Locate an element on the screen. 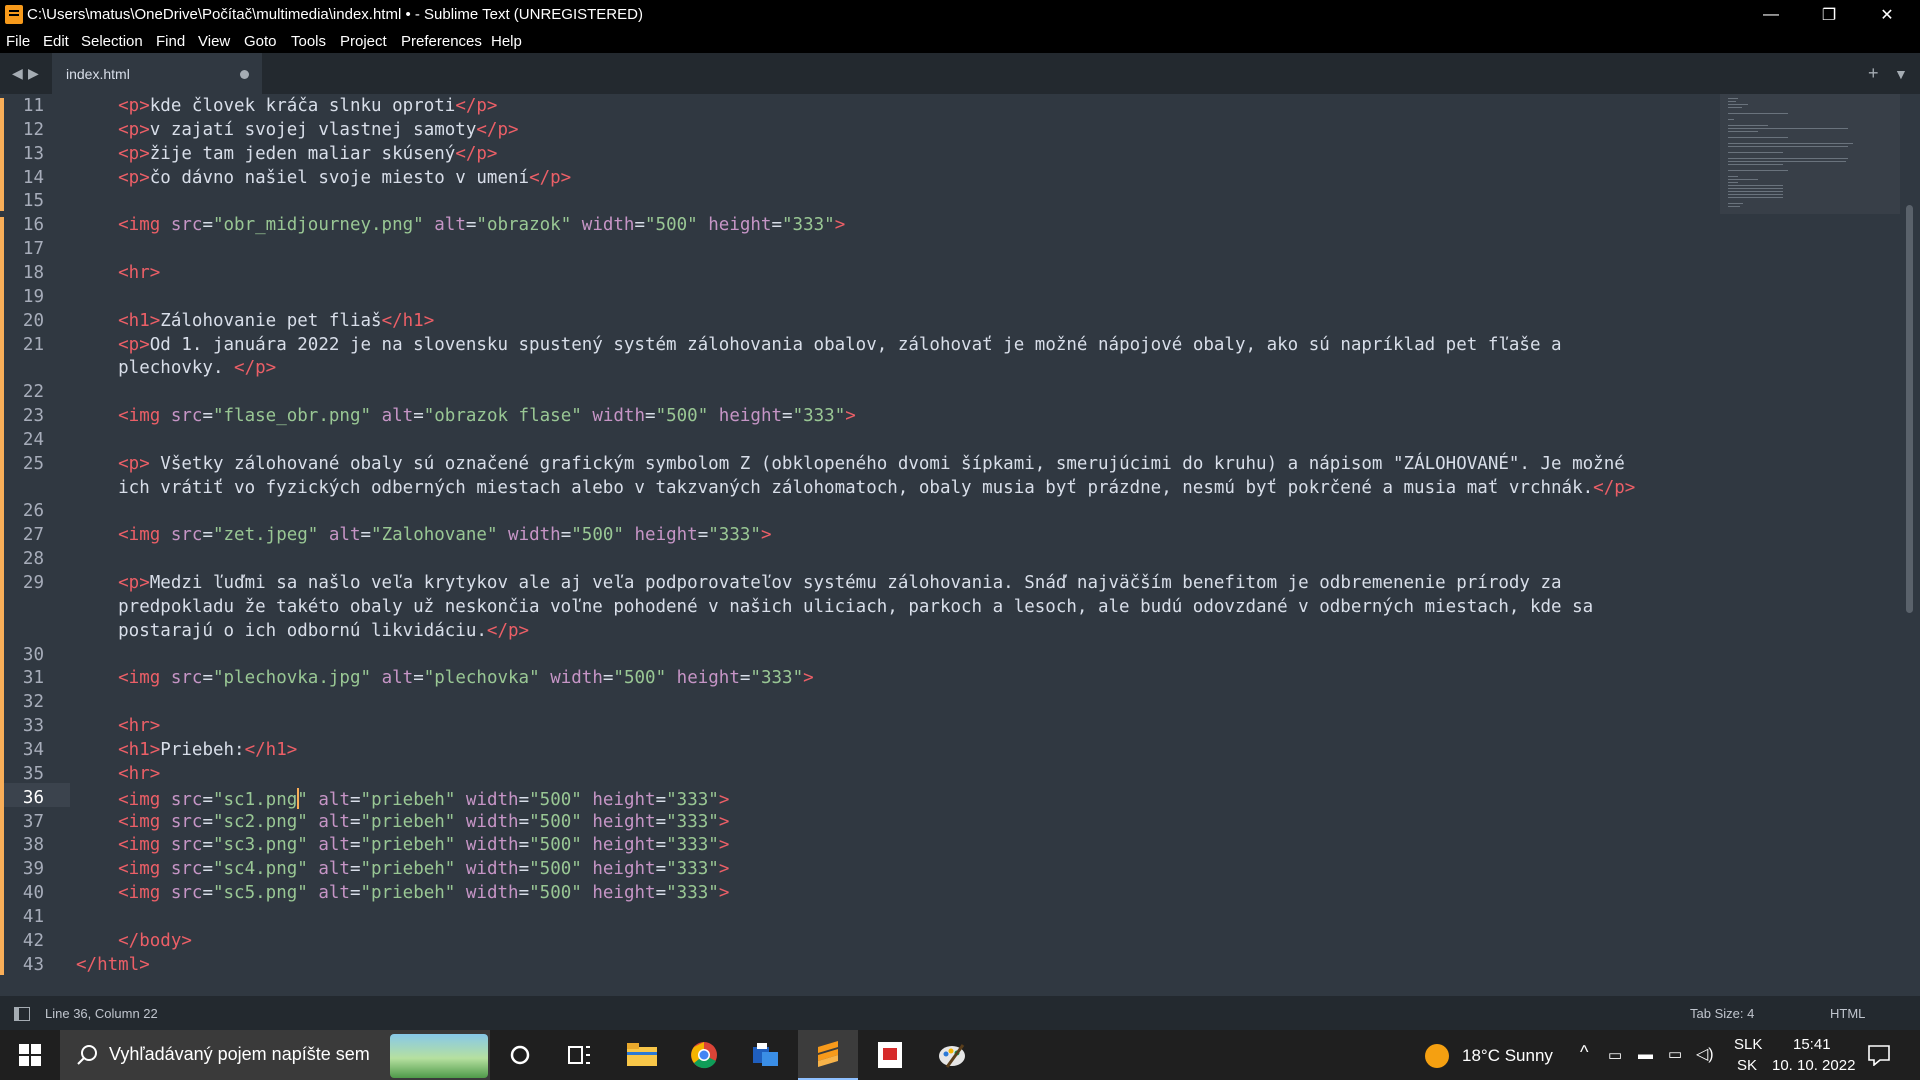  language-top: SLK is located at coordinates (1748, 1044).